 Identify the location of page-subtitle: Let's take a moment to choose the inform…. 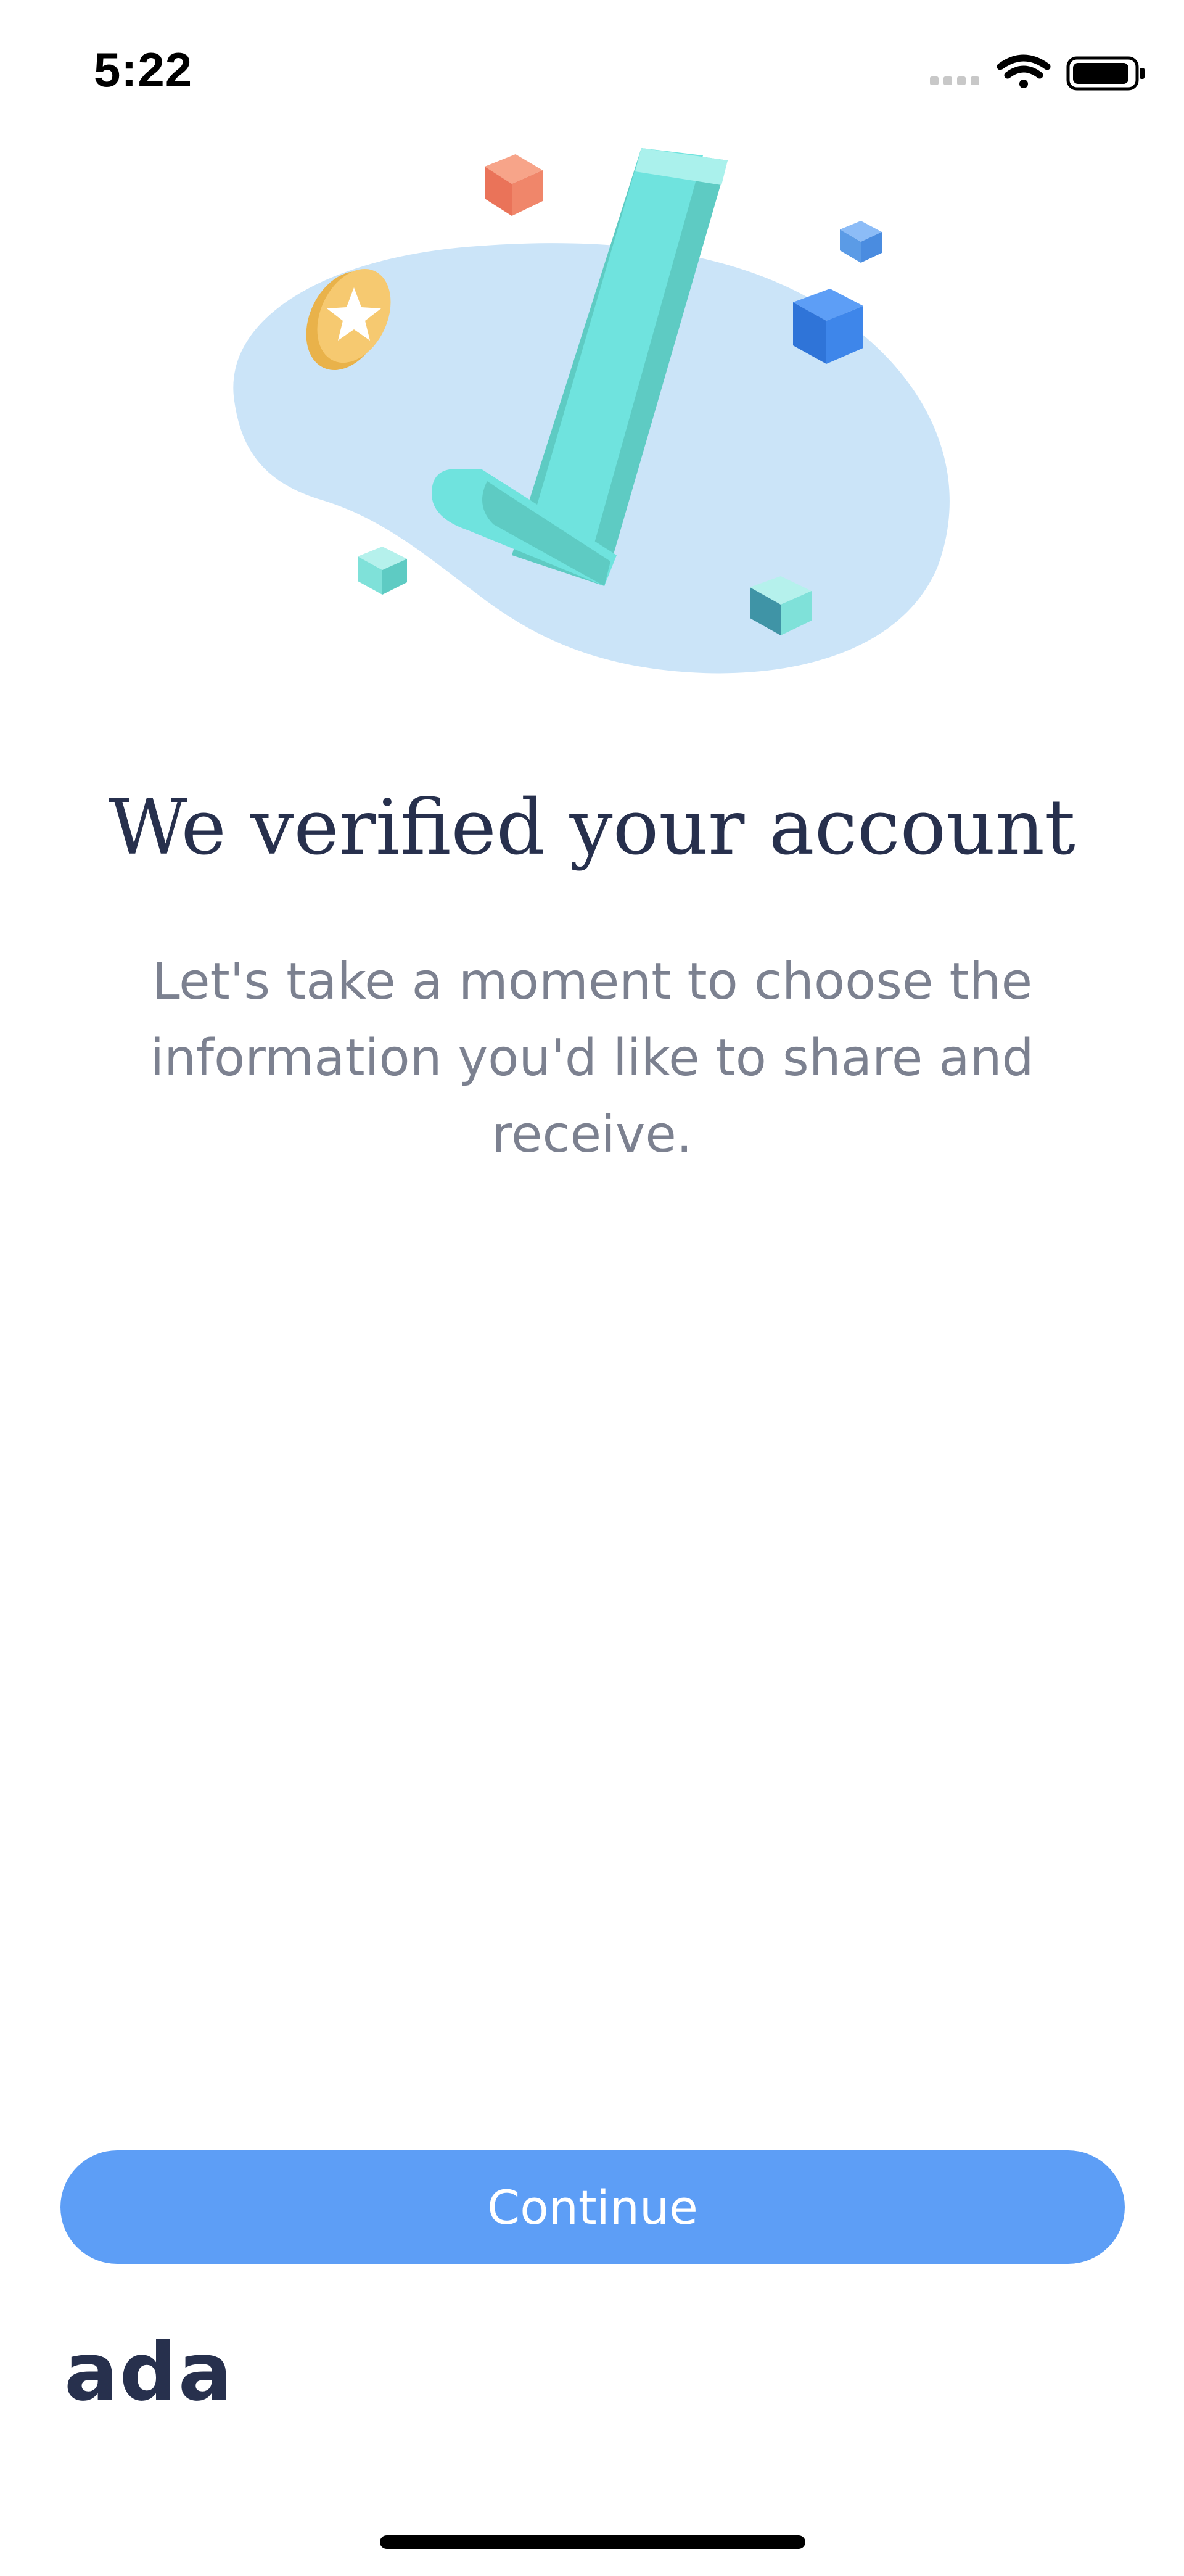
(592, 1058).